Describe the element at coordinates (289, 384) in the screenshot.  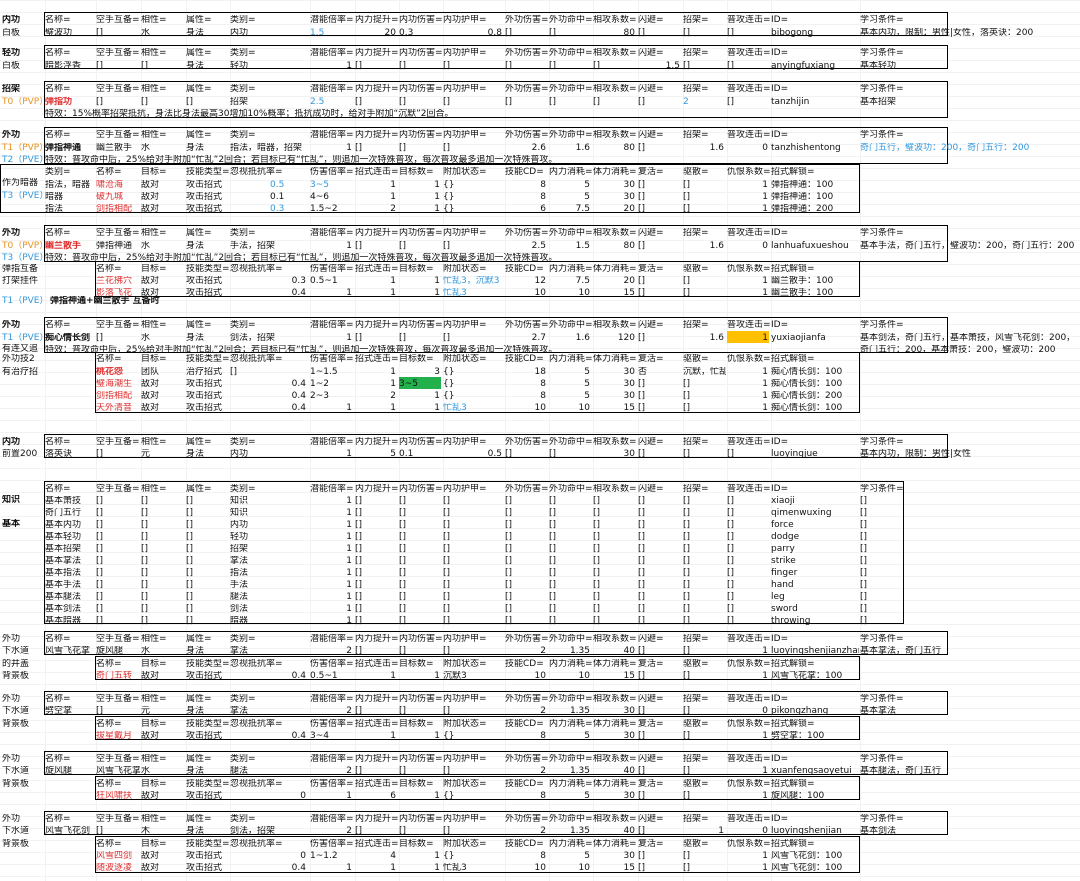
I see `cell-r7: 0.4` at that location.